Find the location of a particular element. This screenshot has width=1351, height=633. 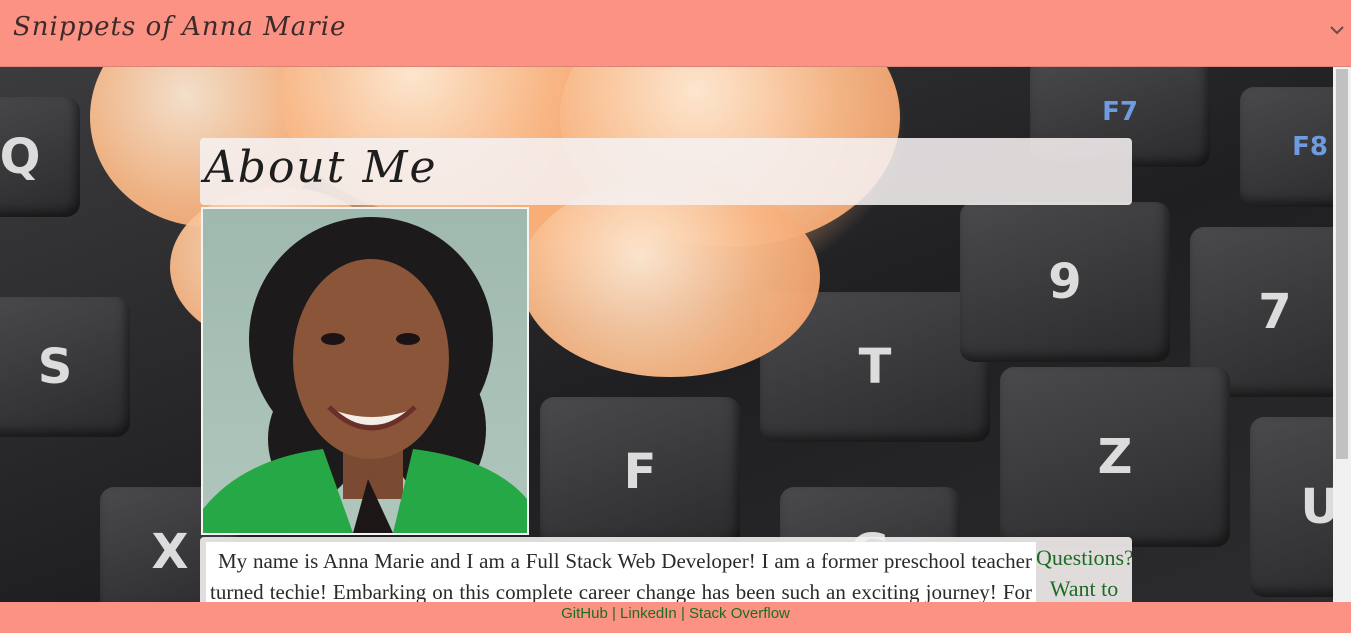

keyboard-key-q: Q is located at coordinates (40, 157).